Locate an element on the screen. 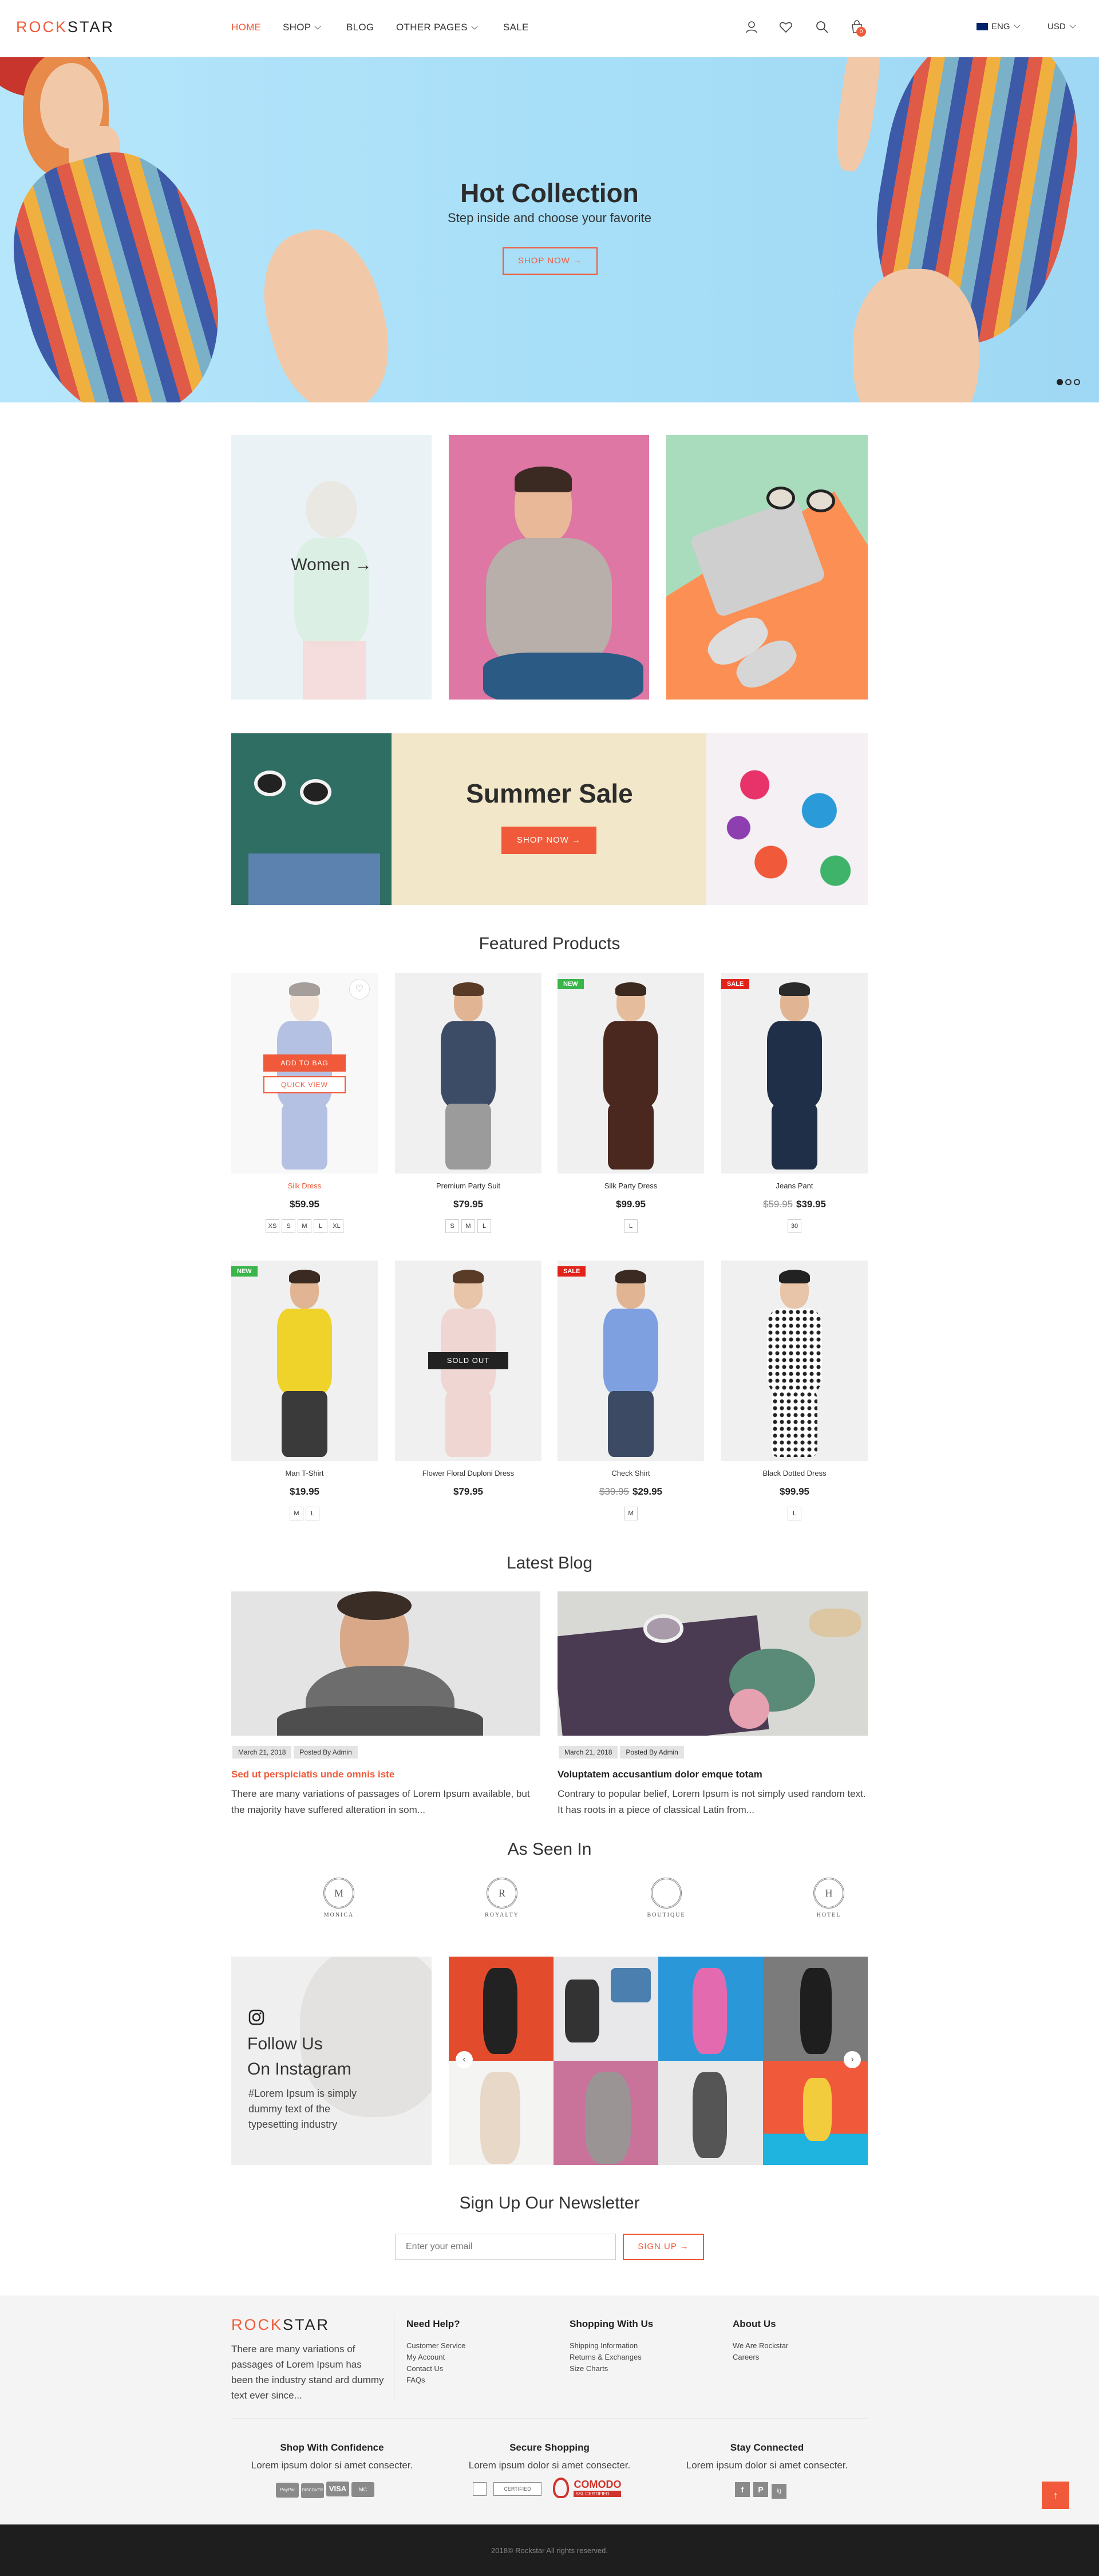 The image size is (1099, 2576). add-to-bag-button: ADD TO BAG is located at coordinates (304, 1063).